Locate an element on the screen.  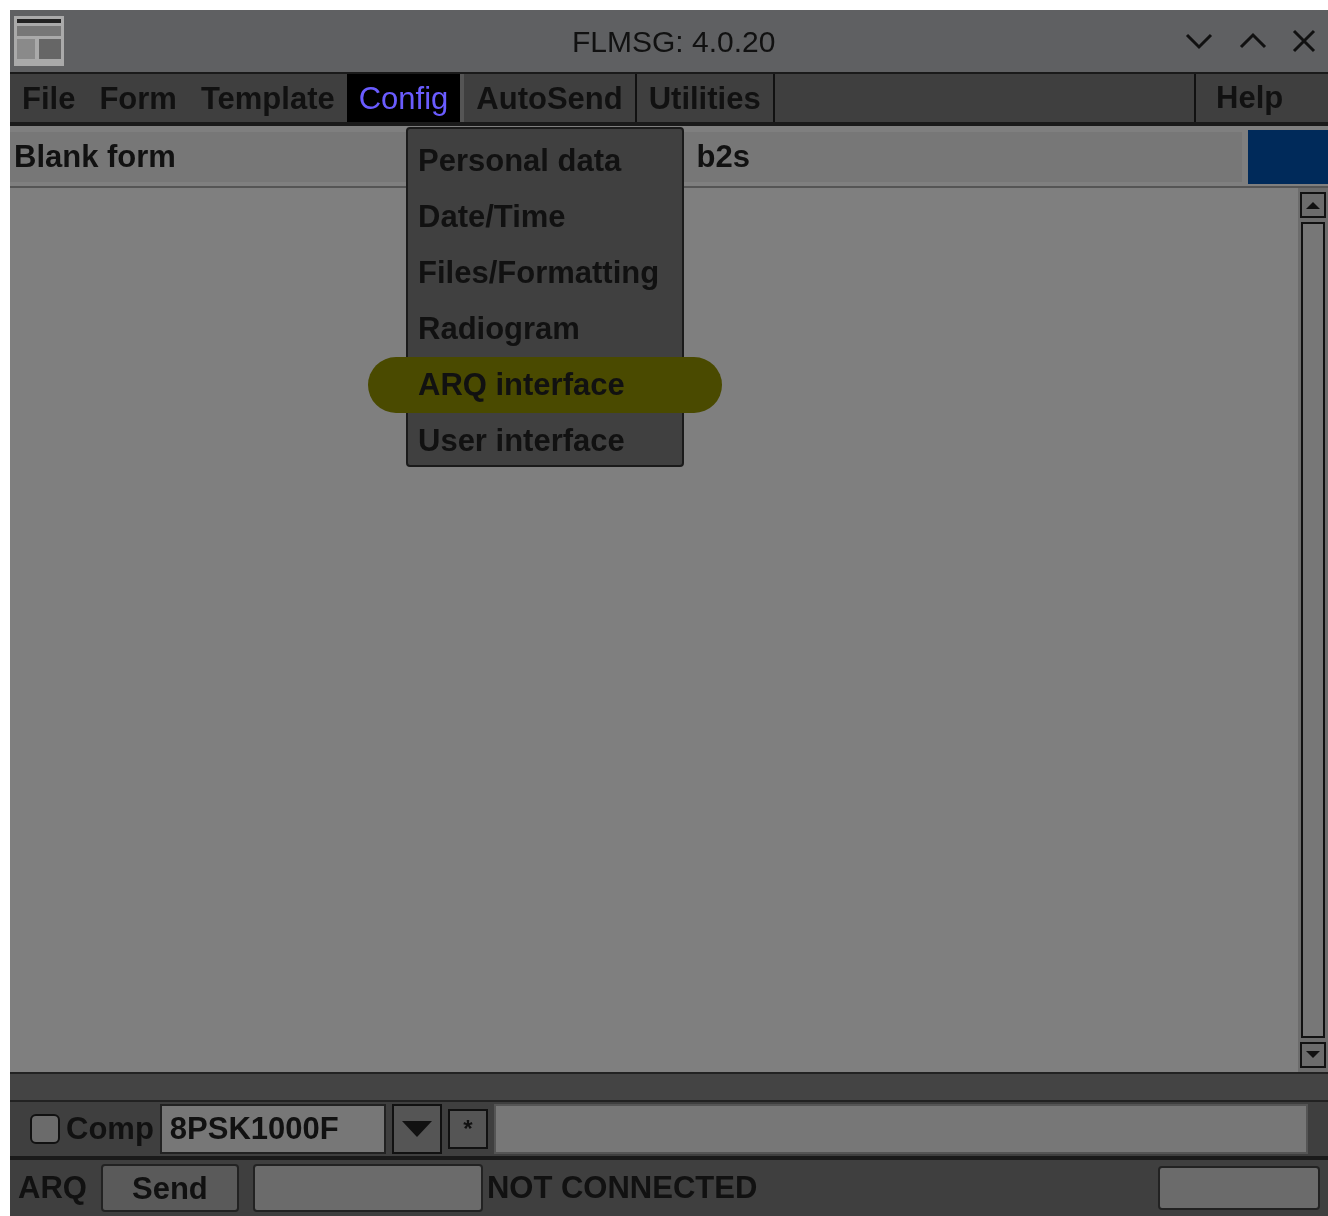
form-type-field: Blank form is located at coordinates (209, 157).